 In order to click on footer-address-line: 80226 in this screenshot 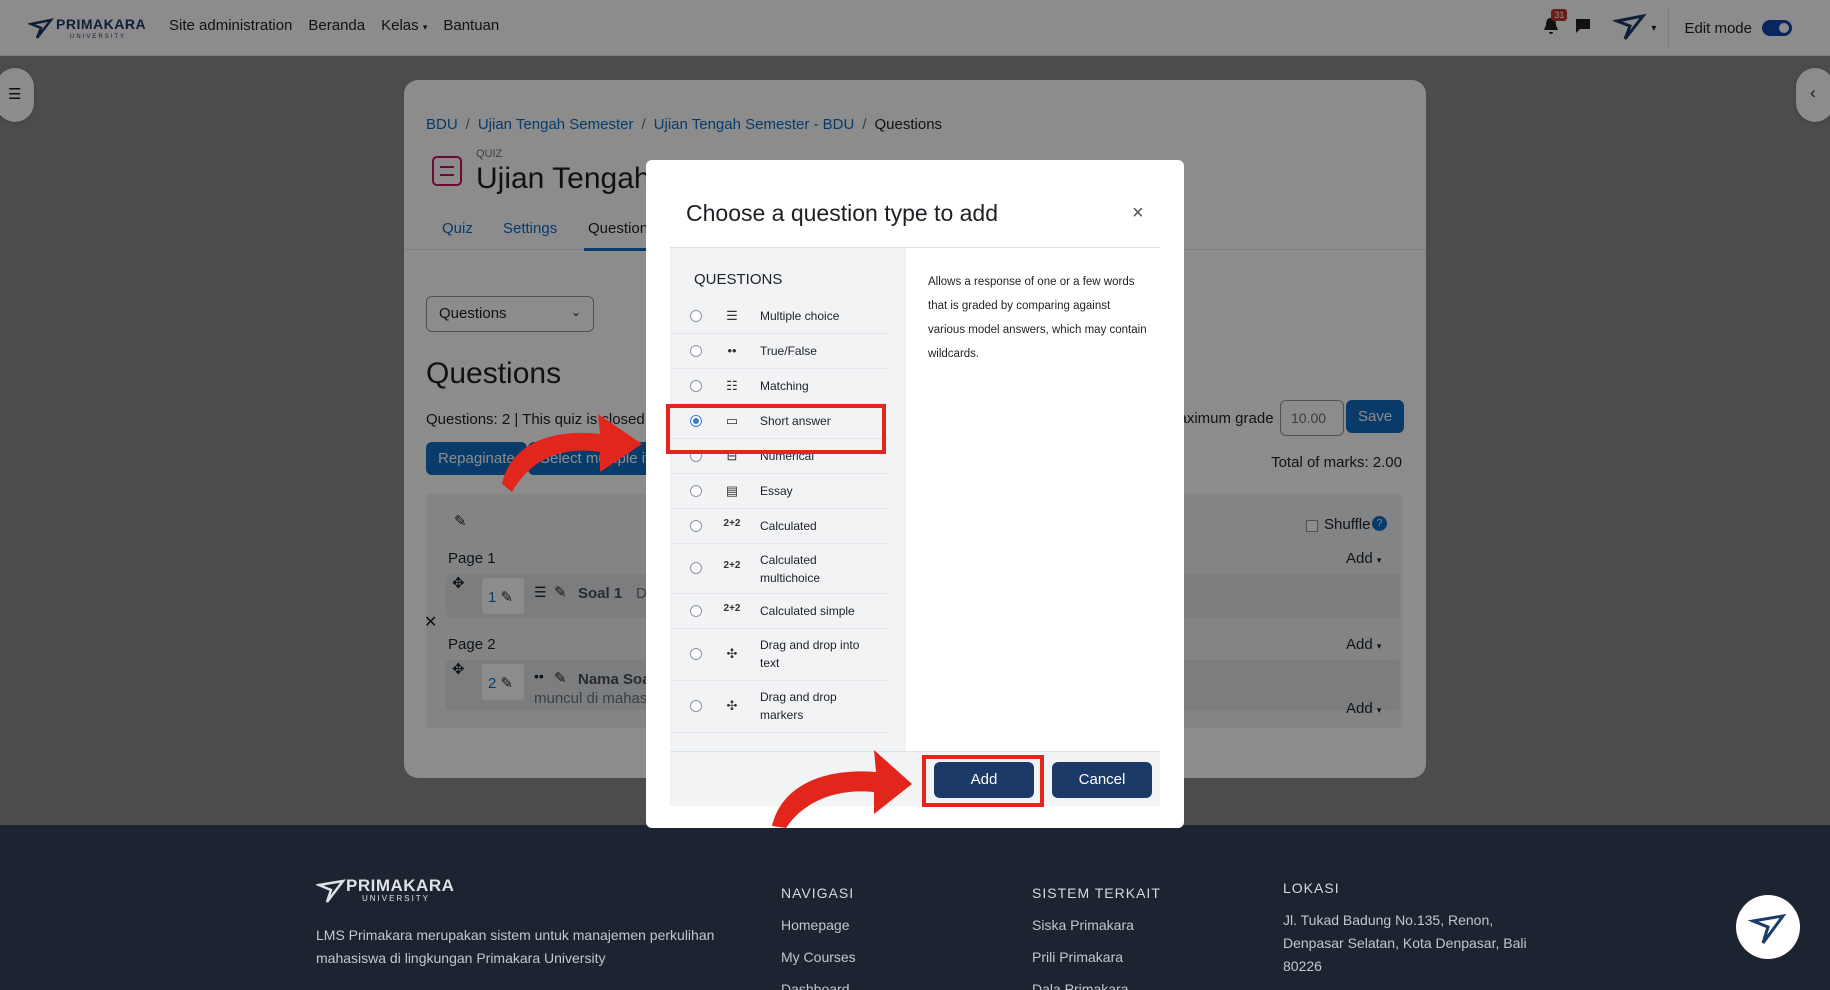, I will do `click(1302, 966)`.